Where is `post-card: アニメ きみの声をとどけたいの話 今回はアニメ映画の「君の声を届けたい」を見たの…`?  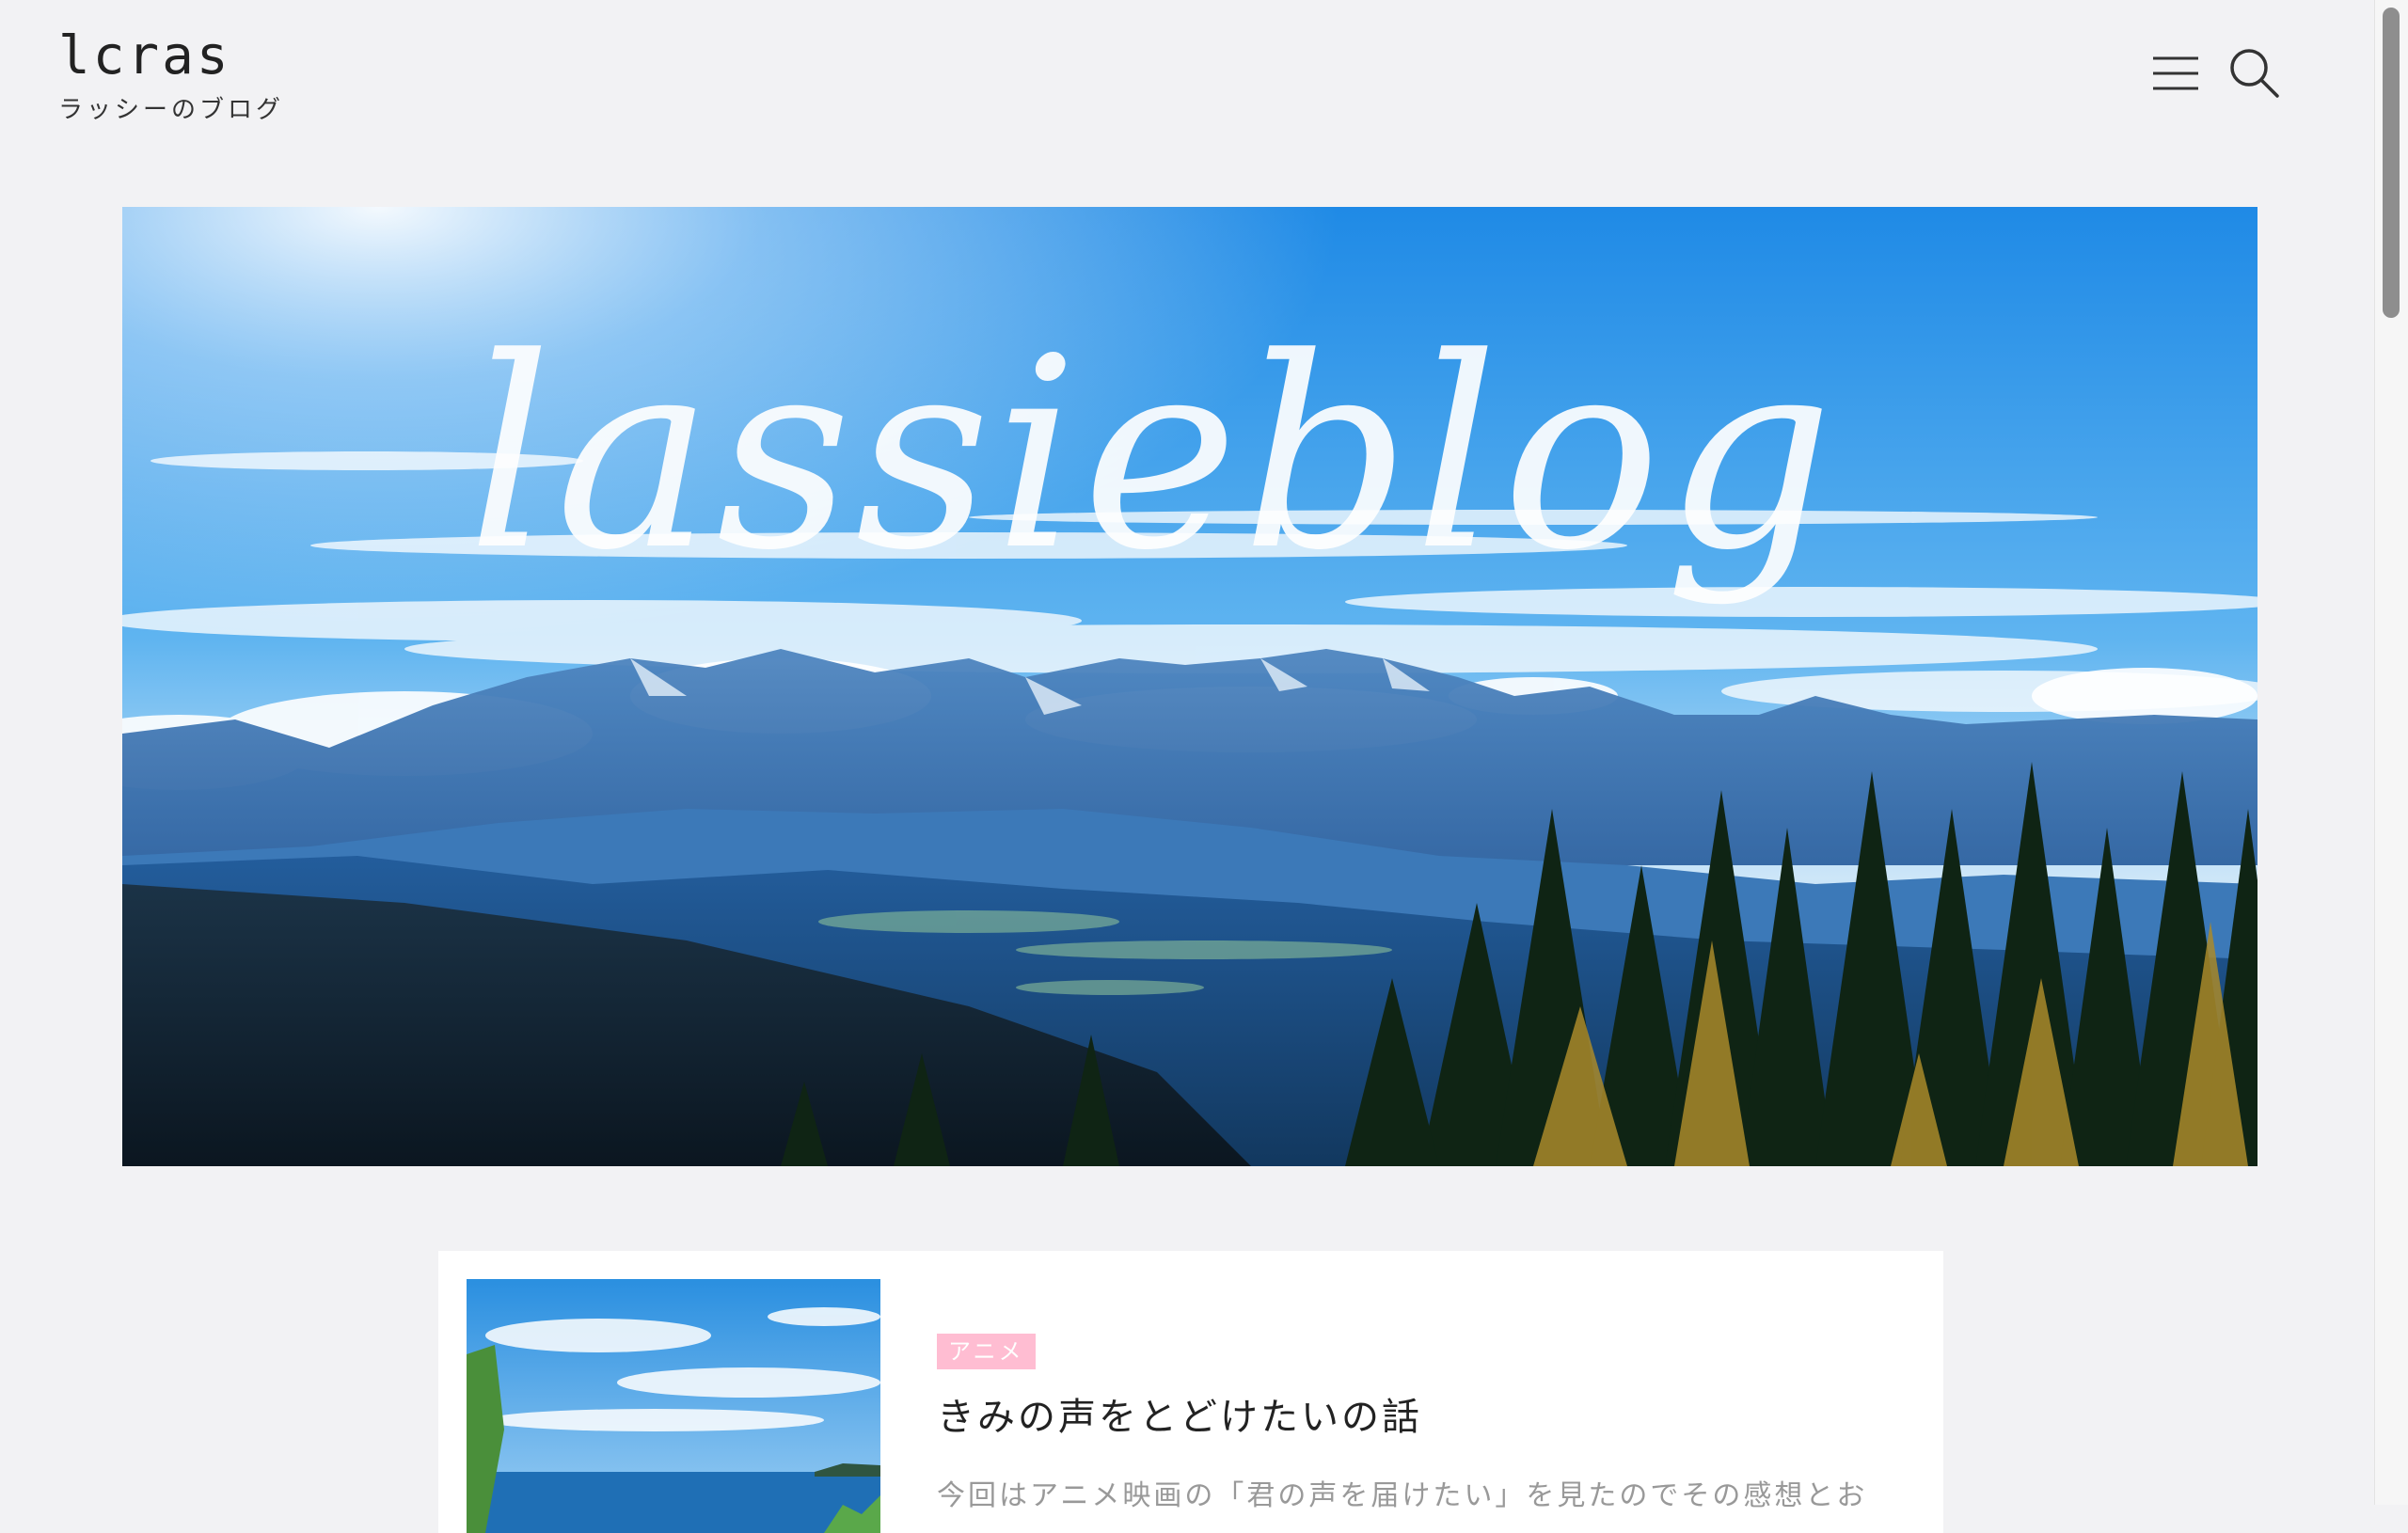 post-card: アニメ きみの声をとどけたいの話 今回はアニメ映画の「君の声を届けたい」を見たの… is located at coordinates (1191, 1392).